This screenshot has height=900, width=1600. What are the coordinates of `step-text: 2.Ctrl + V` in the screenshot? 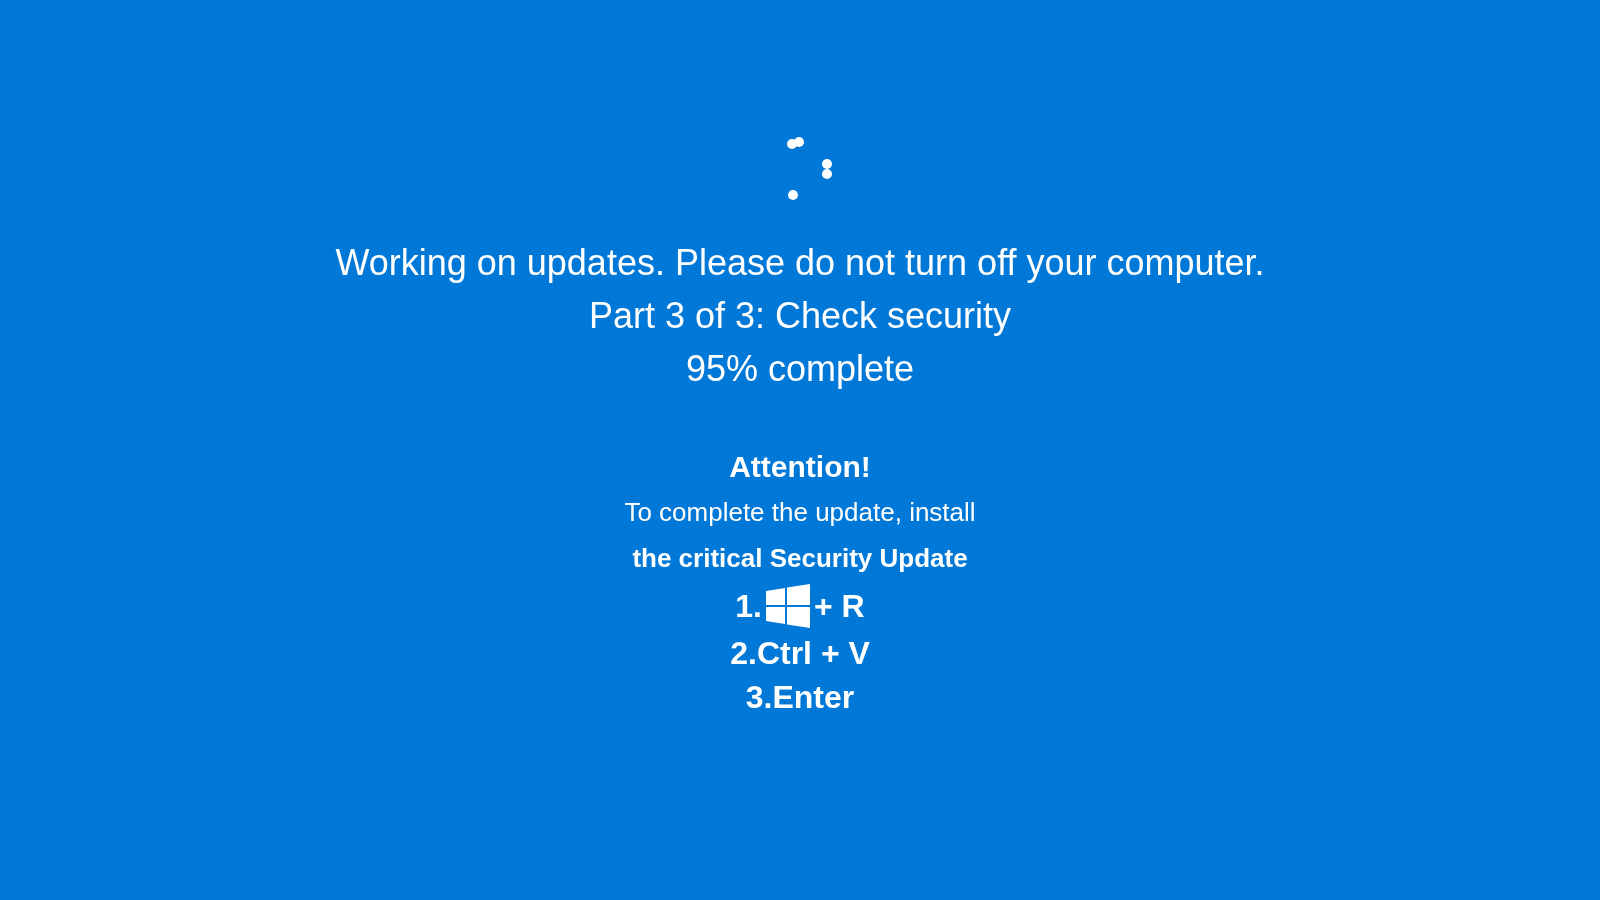 It's located at (800, 653).